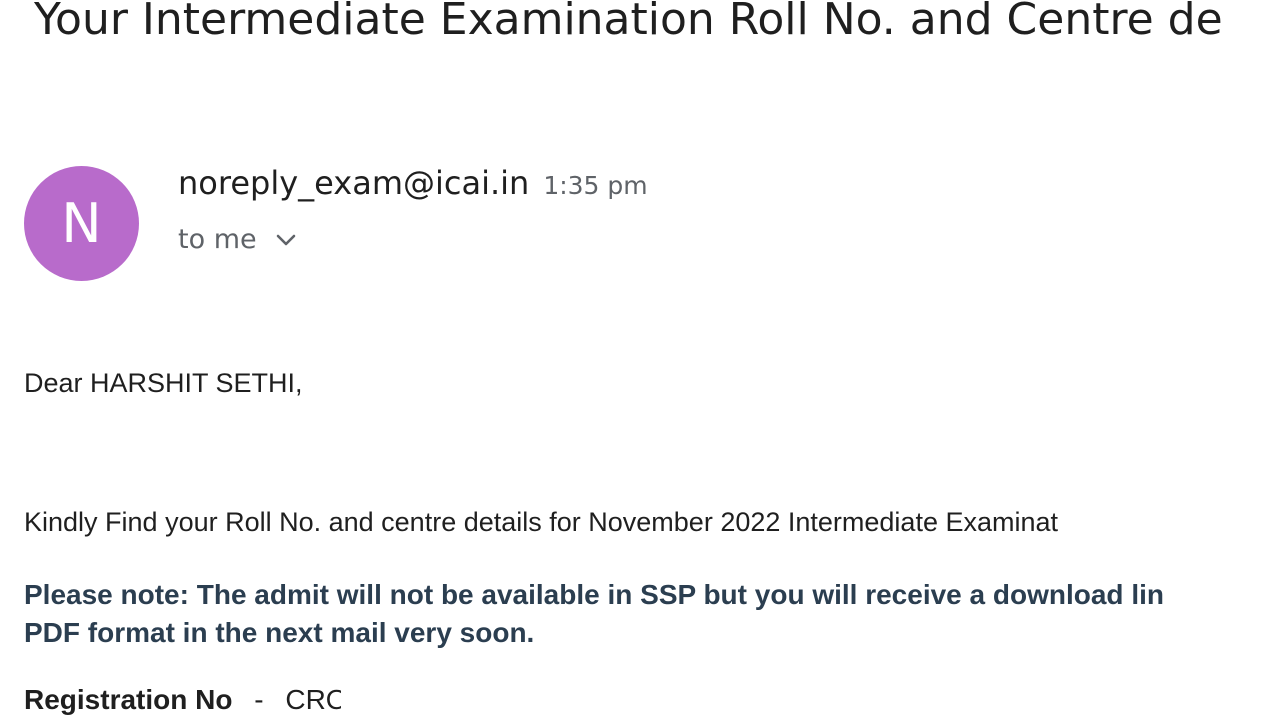 Image resolution: width=1280 pixels, height=720 pixels. I want to click on recipient-label: to me, so click(217, 239).